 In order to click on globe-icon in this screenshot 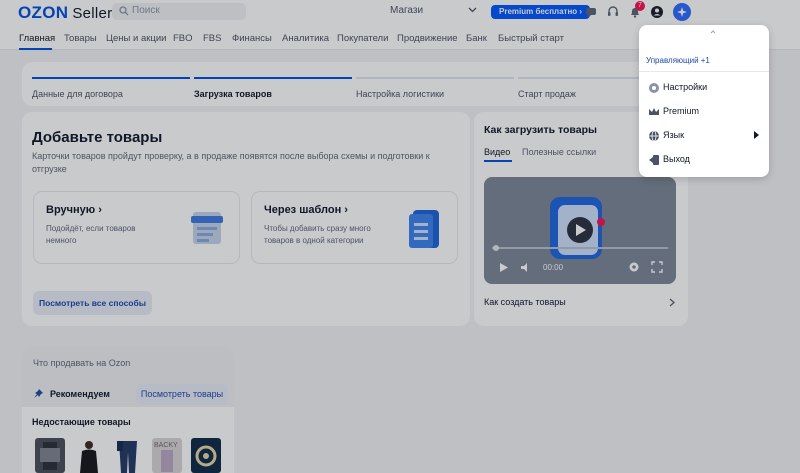, I will do `click(654, 136)`.